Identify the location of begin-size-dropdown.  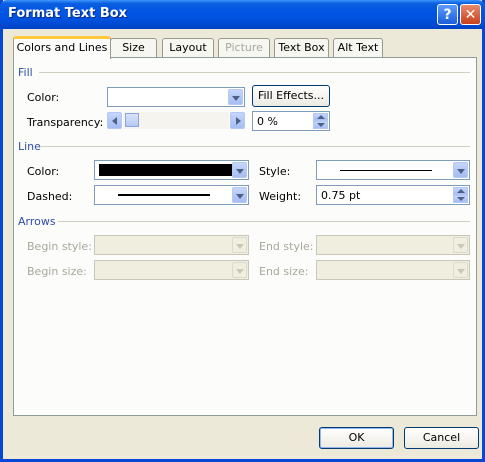
(171, 270).